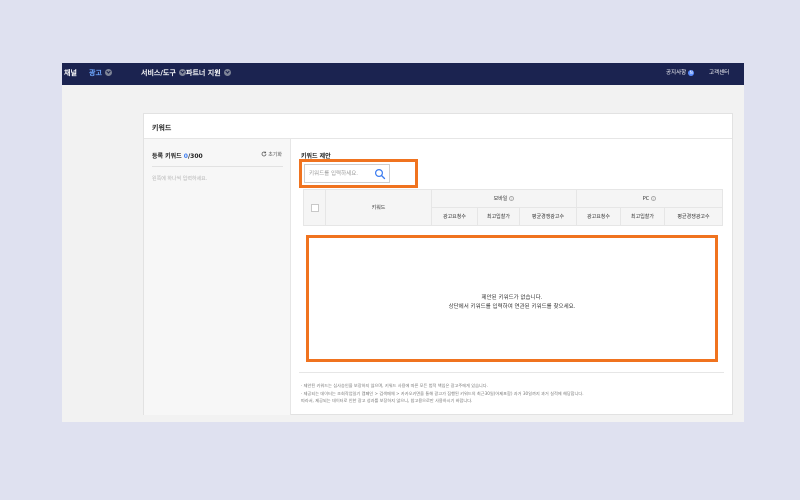  What do you see at coordinates (643, 216) in the screenshot?
I see `pc-max-bid-header: 최고입찰가` at bounding box center [643, 216].